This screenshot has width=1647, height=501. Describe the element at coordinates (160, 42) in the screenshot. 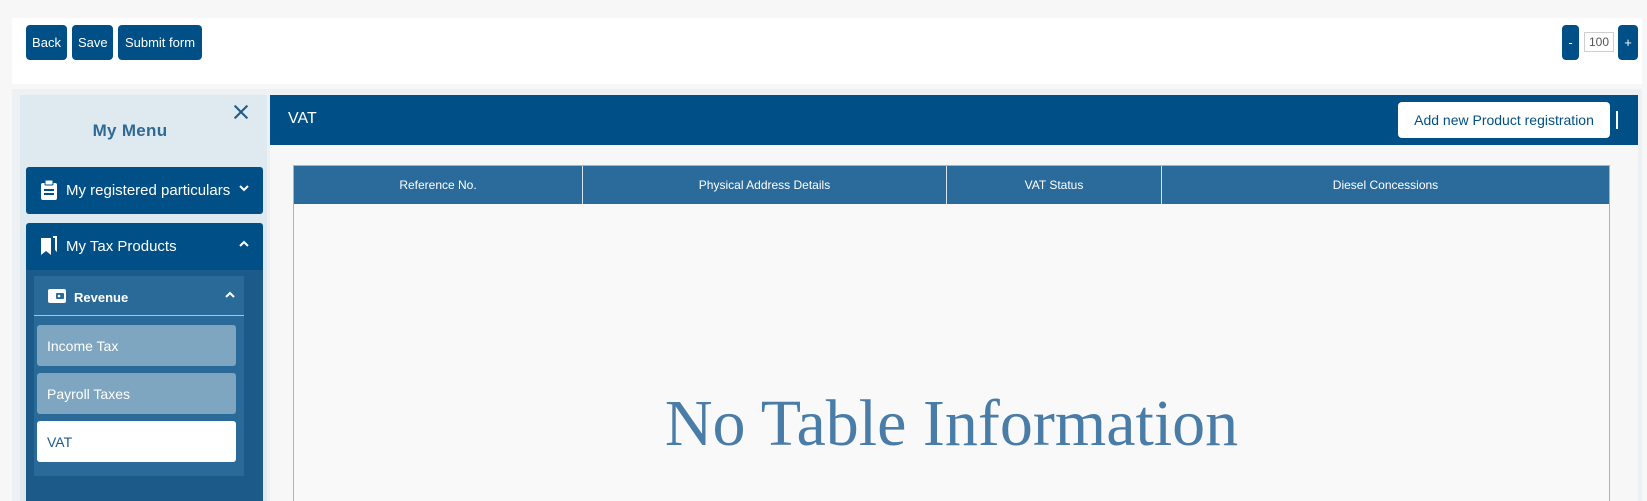

I see `submit-form-button: Submit form` at that location.